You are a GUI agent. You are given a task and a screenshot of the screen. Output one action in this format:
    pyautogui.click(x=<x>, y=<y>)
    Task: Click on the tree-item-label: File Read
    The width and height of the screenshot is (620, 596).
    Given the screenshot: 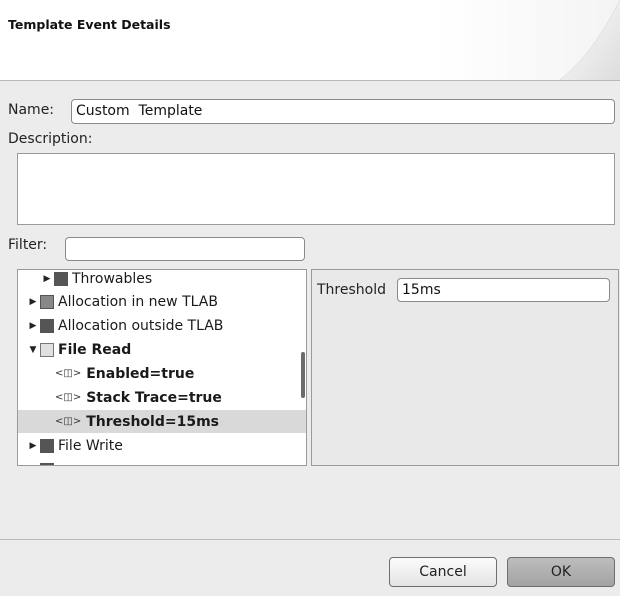 What is the action you would take?
    pyautogui.click(x=95, y=349)
    